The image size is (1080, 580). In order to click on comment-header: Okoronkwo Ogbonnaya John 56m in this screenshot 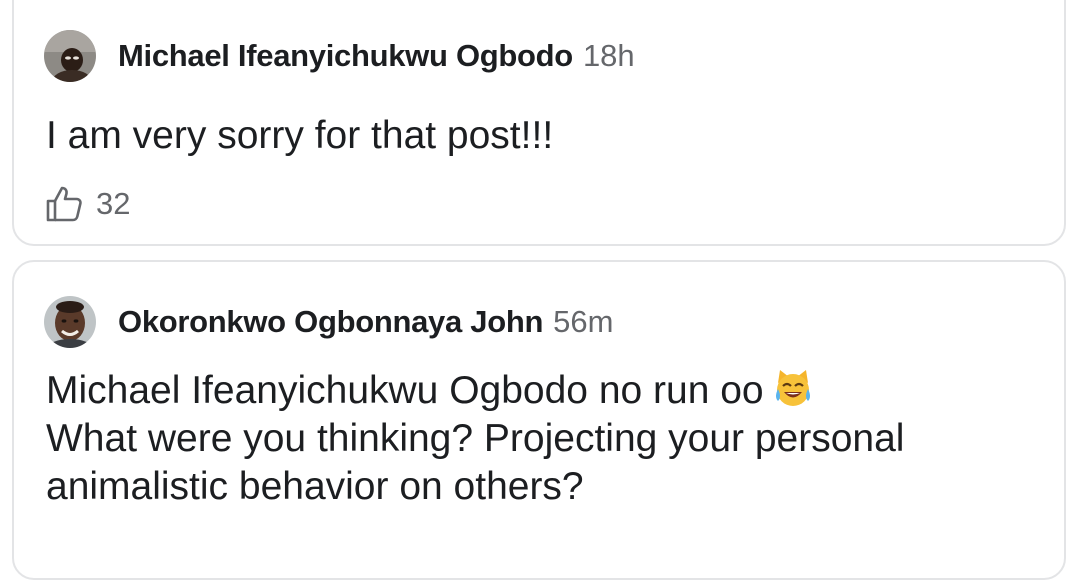, I will do `click(328, 322)`.